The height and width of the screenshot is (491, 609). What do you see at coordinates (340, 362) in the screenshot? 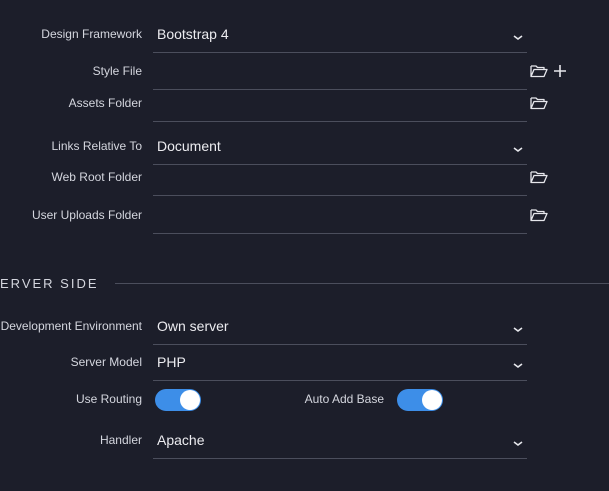
I see `server-model-select: PHP` at bounding box center [340, 362].